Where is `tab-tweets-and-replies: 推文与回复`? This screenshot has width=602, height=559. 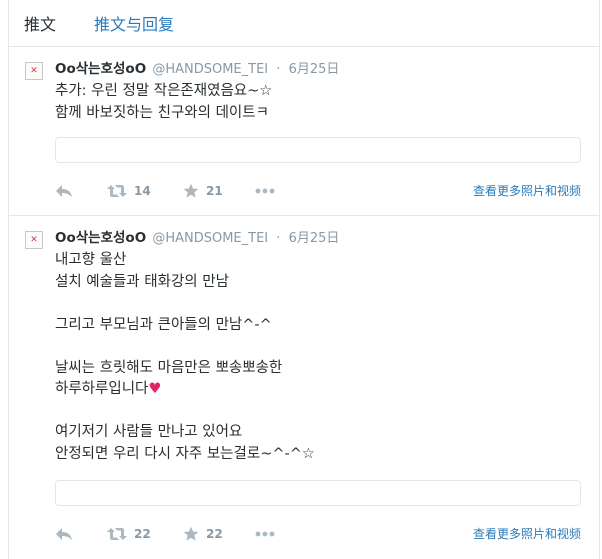 tab-tweets-and-replies: 推文与回复 is located at coordinates (134, 25).